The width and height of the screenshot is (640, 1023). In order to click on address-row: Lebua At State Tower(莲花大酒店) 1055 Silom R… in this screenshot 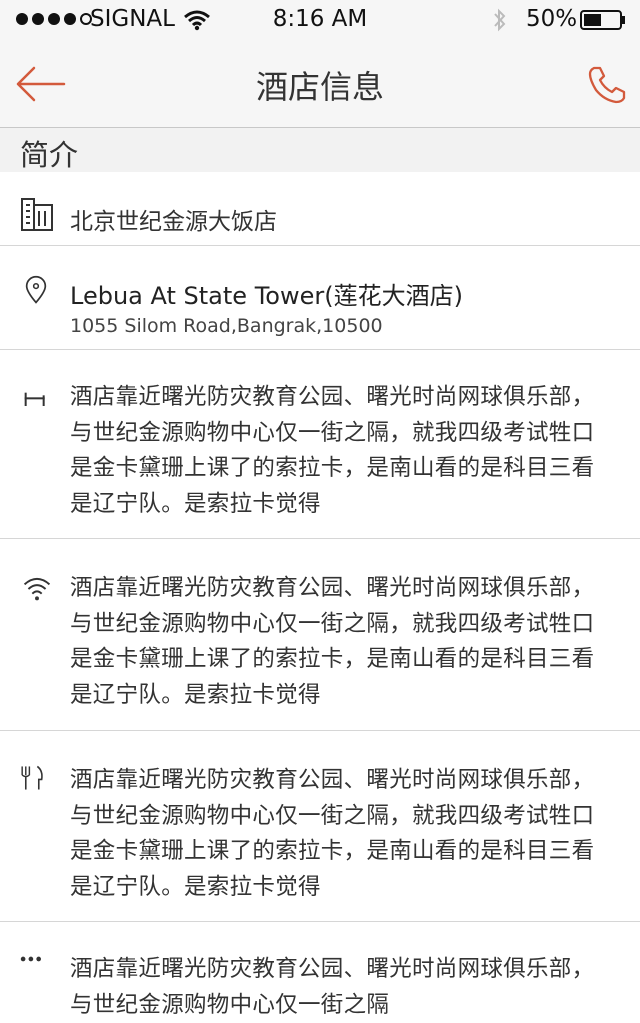, I will do `click(320, 298)`.